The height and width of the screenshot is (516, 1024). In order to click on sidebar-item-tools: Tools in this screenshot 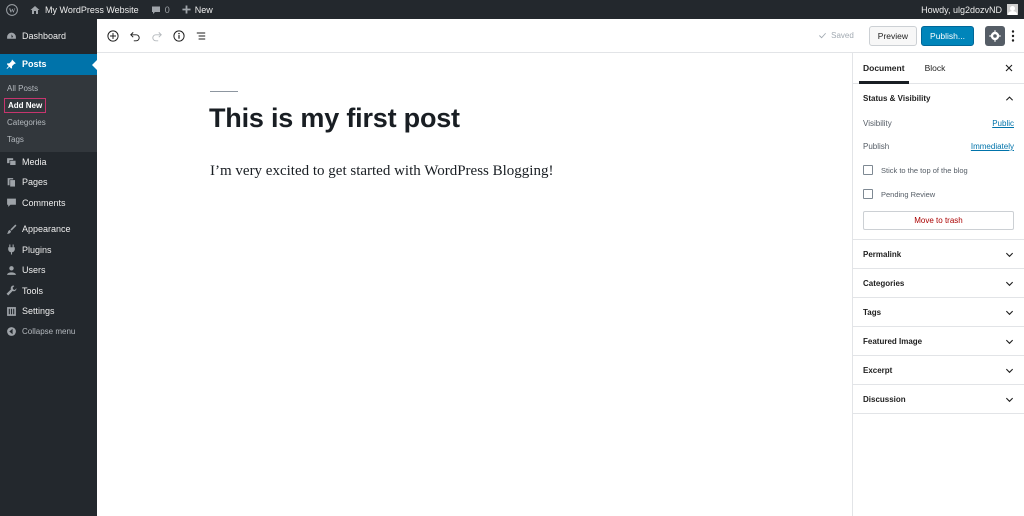, I will do `click(48, 291)`.